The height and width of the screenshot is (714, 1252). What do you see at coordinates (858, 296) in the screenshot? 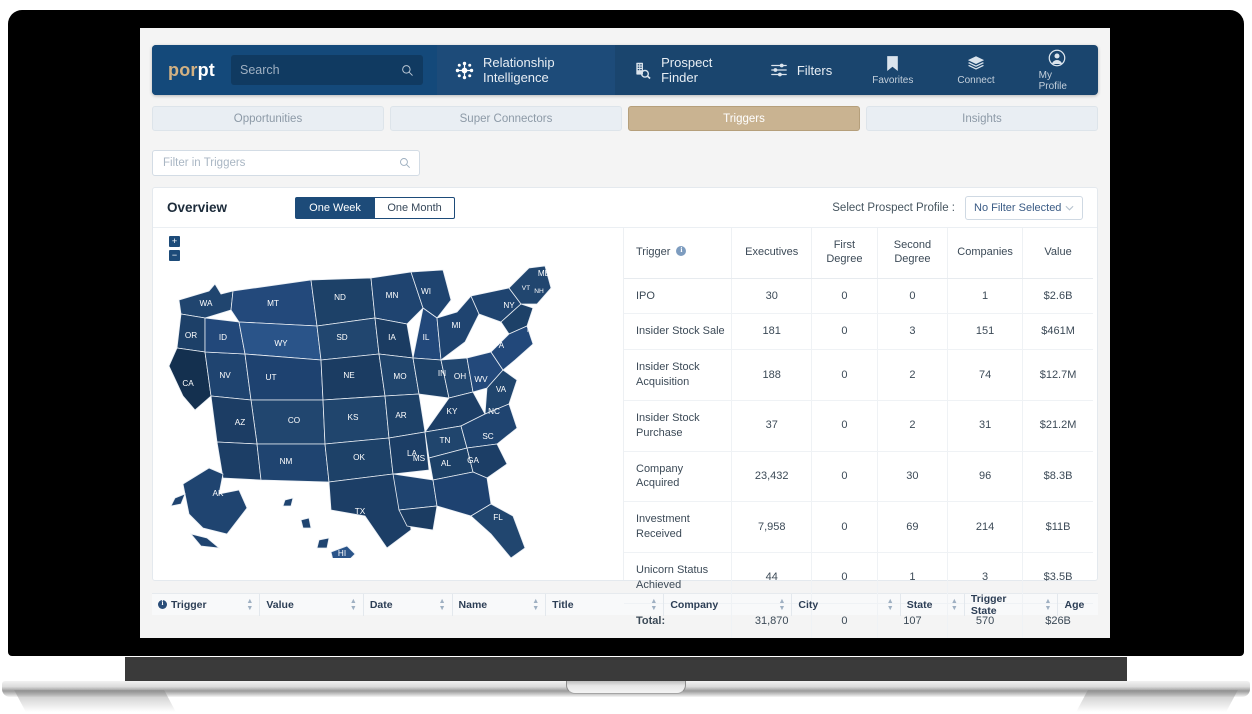
I see `table-row: IPO 30 0 0 1 $2.6B` at bounding box center [858, 296].